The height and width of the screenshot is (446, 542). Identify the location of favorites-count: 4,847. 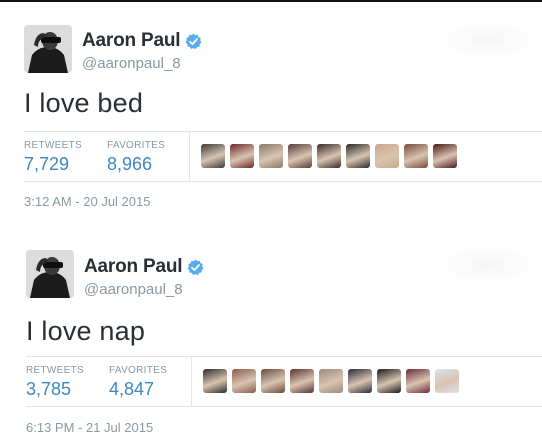
(132, 389).